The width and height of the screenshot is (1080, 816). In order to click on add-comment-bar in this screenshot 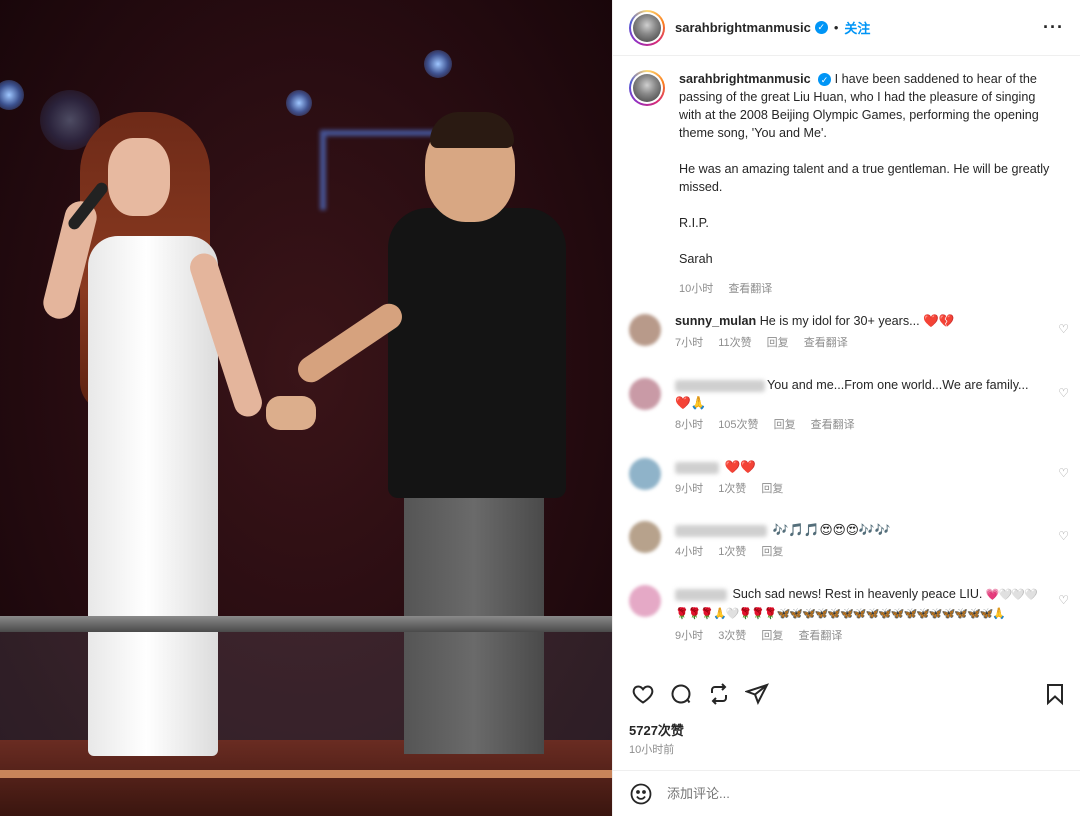, I will do `click(846, 793)`.